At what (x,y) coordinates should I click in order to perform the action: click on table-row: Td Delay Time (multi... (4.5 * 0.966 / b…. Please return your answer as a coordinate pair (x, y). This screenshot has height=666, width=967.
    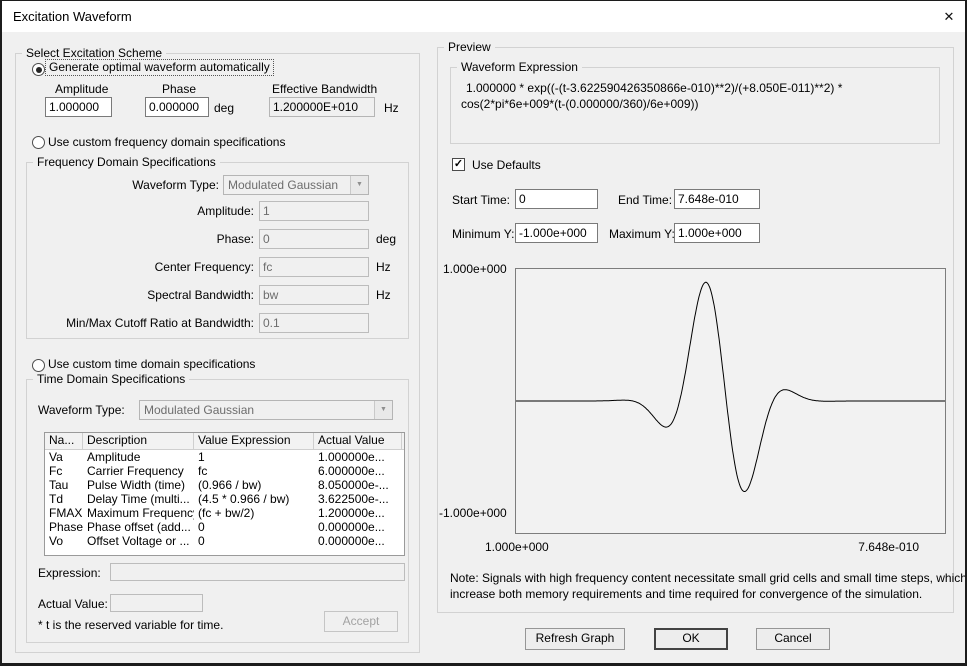
    Looking at the image, I should click on (224, 499).